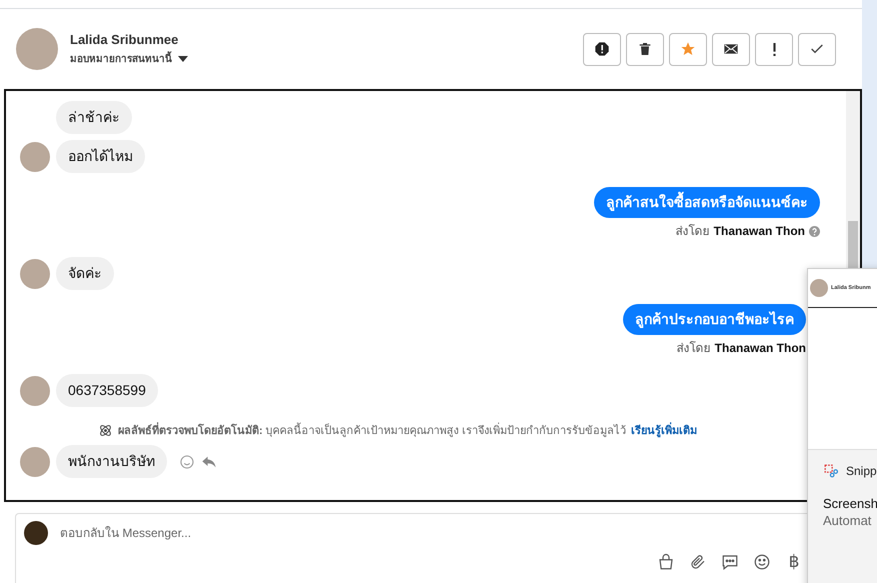  I want to click on message-bubble: ล่าช้าค่ะ, so click(94, 117).